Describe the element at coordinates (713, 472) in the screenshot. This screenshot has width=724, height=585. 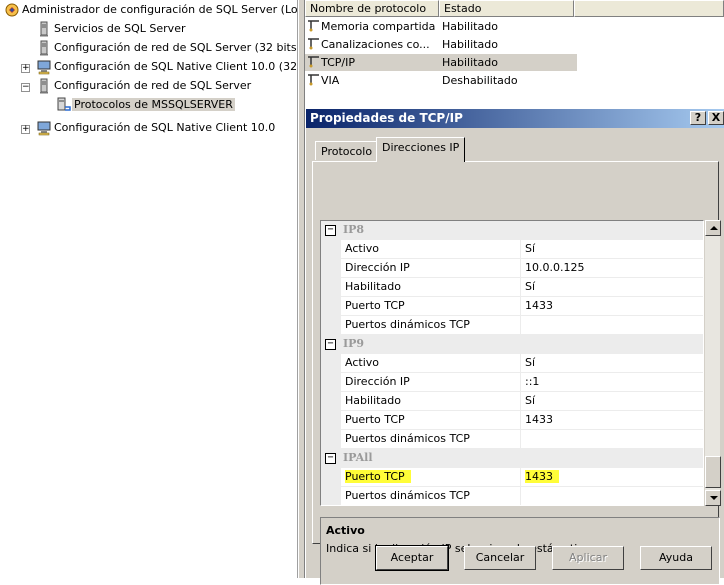
I see `scroll-thumb` at that location.